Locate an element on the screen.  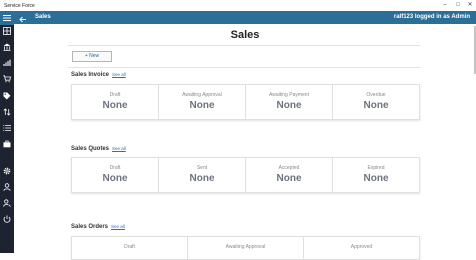
title-divider is located at coordinates (244, 45).